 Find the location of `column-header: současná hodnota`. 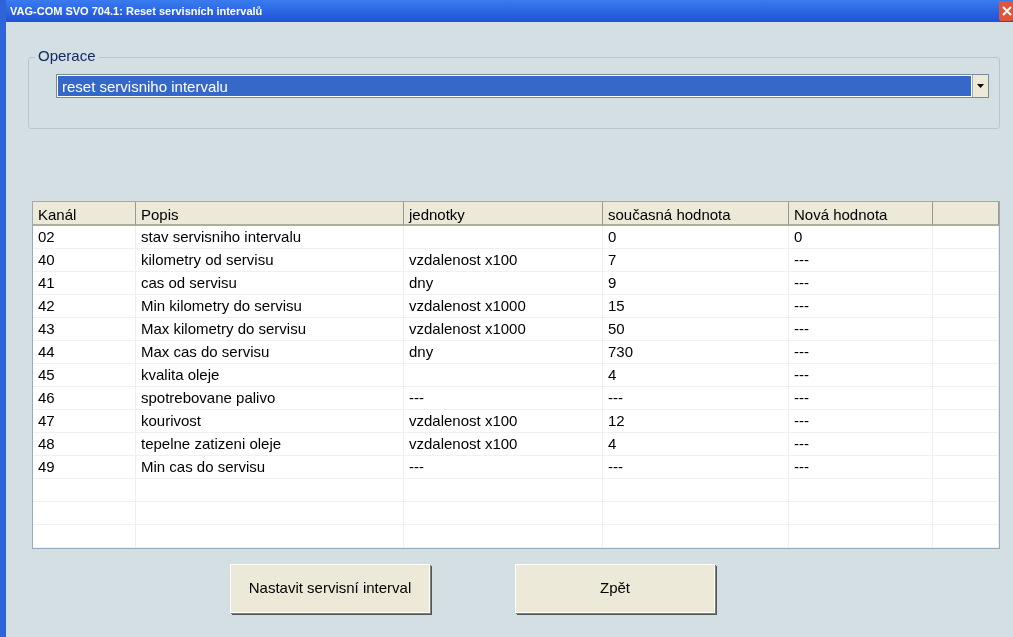

column-header: současná hodnota is located at coordinates (696, 214).